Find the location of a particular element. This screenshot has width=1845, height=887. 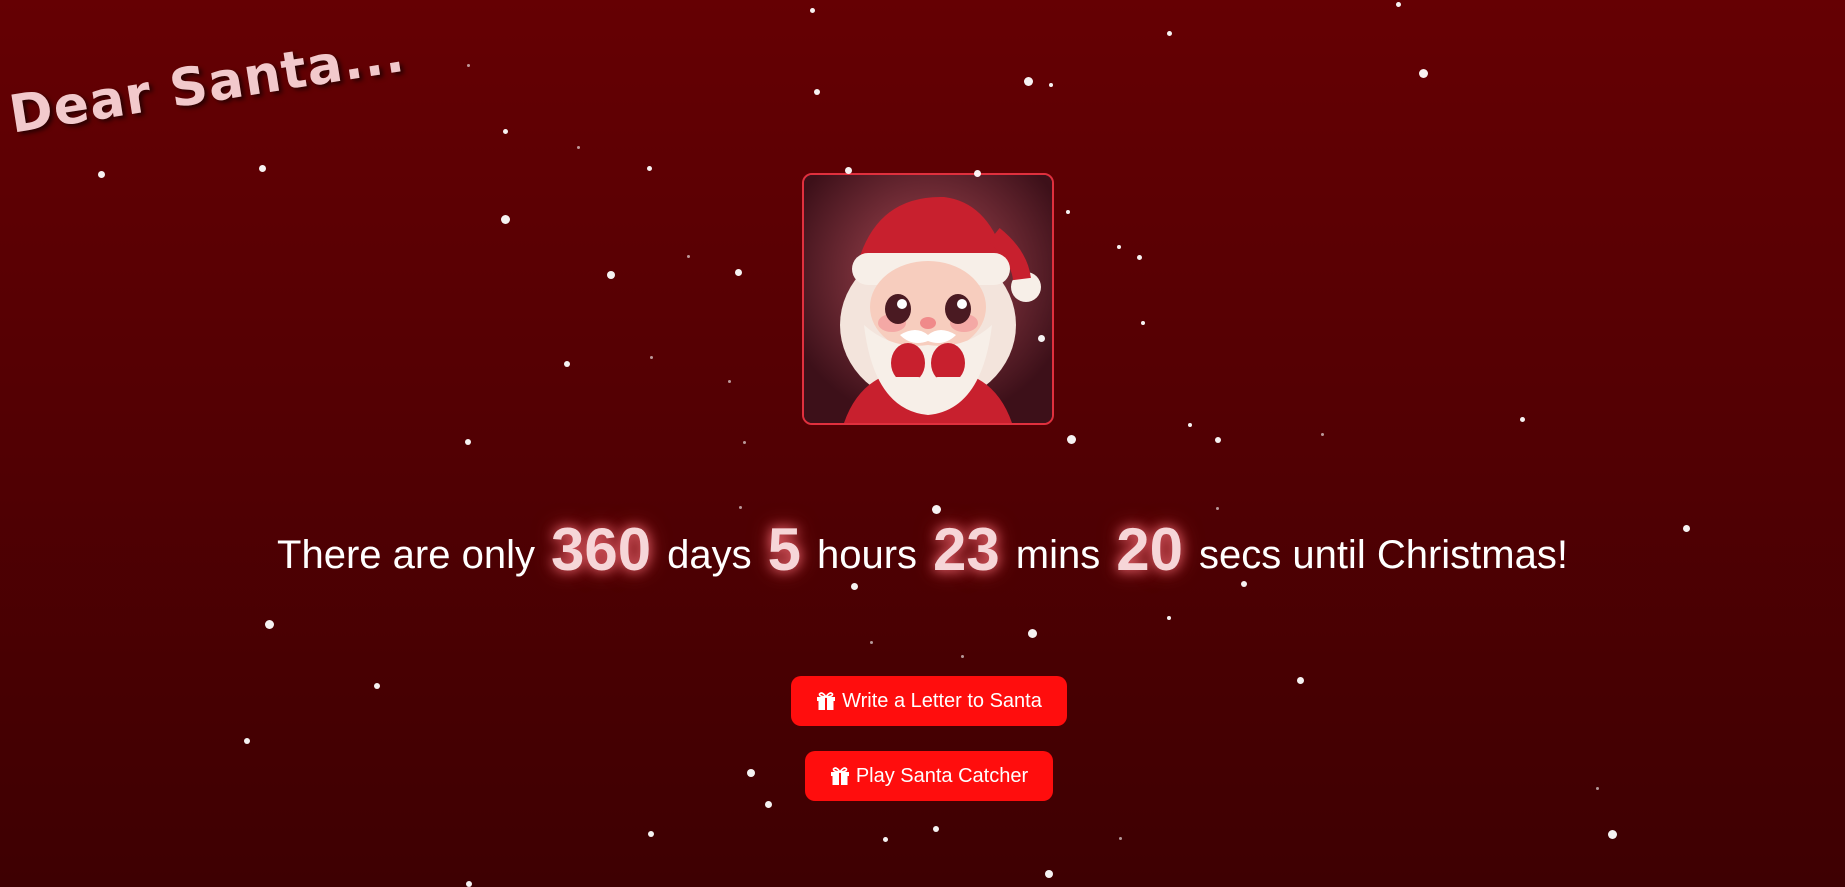

countdown-prefix: There are only is located at coordinates (406, 555).